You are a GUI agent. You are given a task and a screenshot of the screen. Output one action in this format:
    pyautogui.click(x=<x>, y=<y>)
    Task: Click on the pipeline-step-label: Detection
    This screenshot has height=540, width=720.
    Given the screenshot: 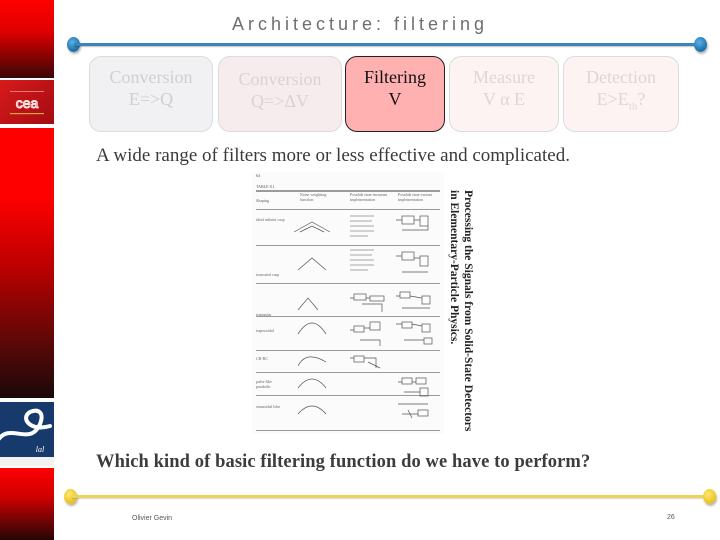 What is the action you would take?
    pyautogui.click(x=621, y=77)
    